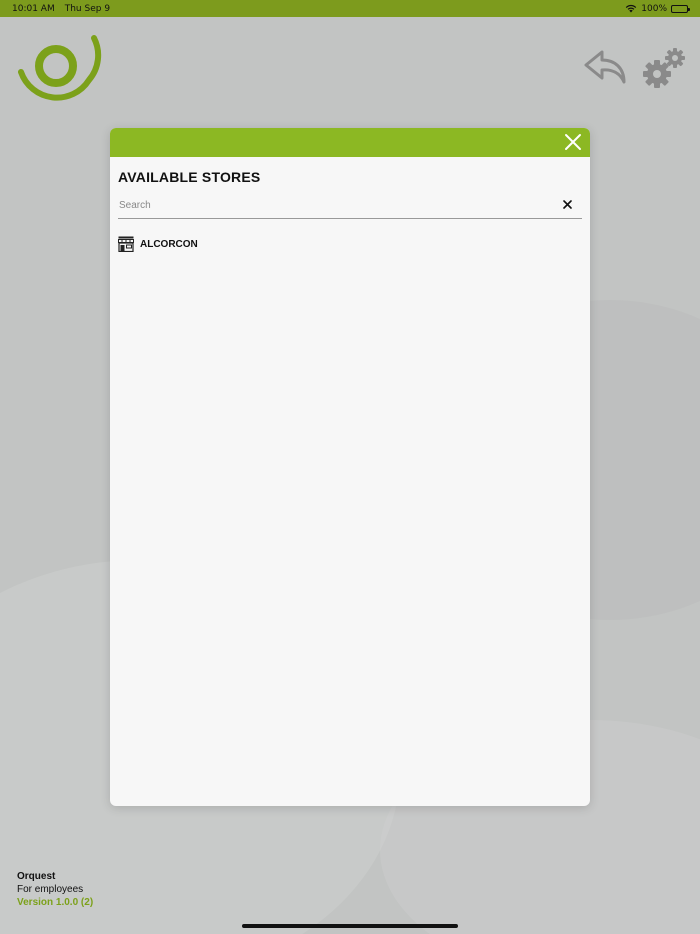  I want to click on clear-search-icon, so click(567, 204).